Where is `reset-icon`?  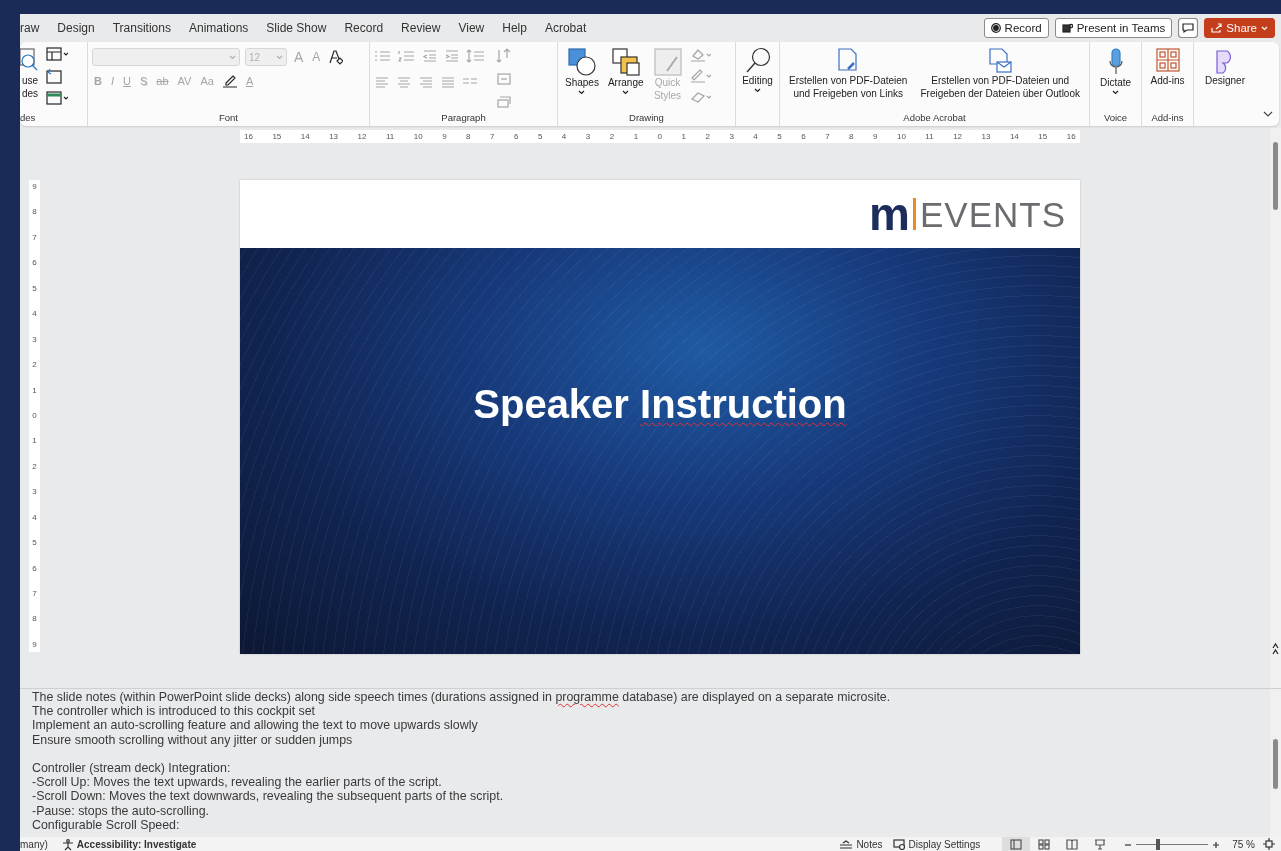 reset-icon is located at coordinates (54, 76).